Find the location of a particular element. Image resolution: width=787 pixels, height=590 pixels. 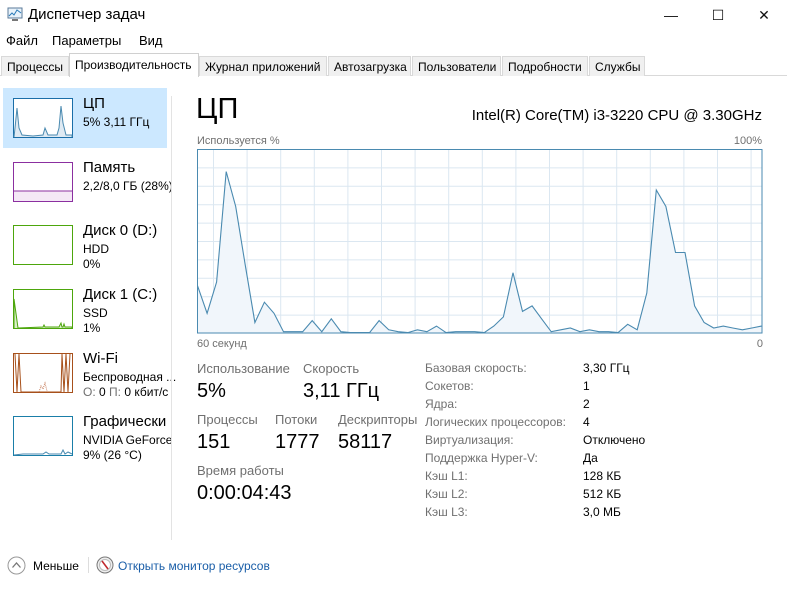

cpu-model: Intel(R) Core(TM) i3-3220 CPU @ 3.30GHz is located at coordinates (616, 115).